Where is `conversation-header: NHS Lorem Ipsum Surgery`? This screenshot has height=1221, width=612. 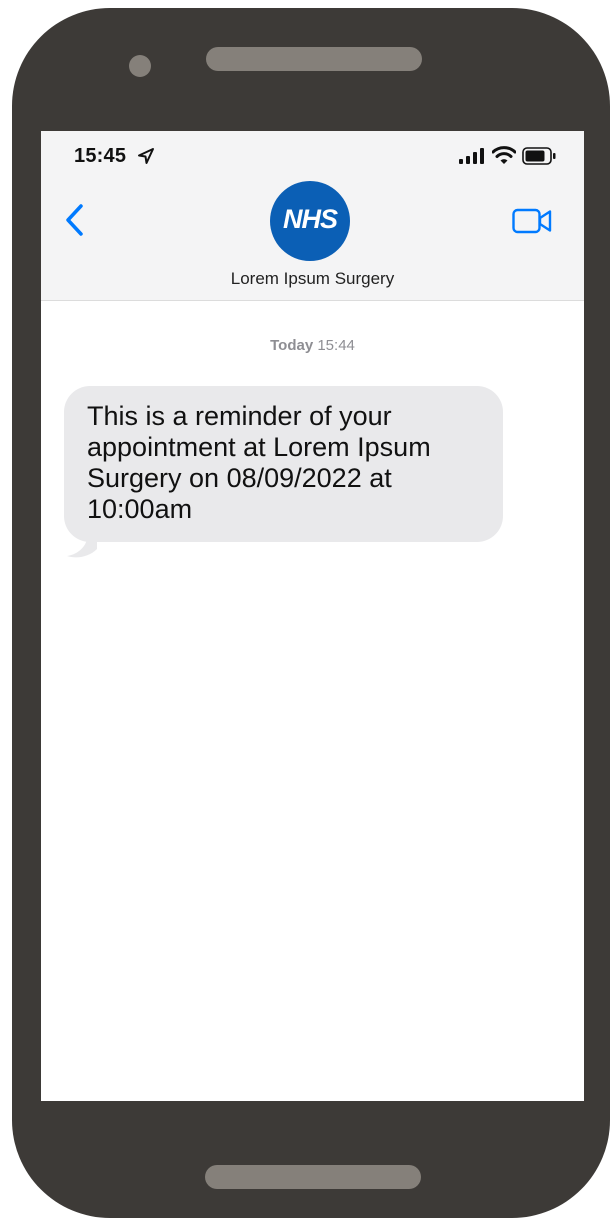 conversation-header: NHS Lorem Ipsum Surgery is located at coordinates (312, 238).